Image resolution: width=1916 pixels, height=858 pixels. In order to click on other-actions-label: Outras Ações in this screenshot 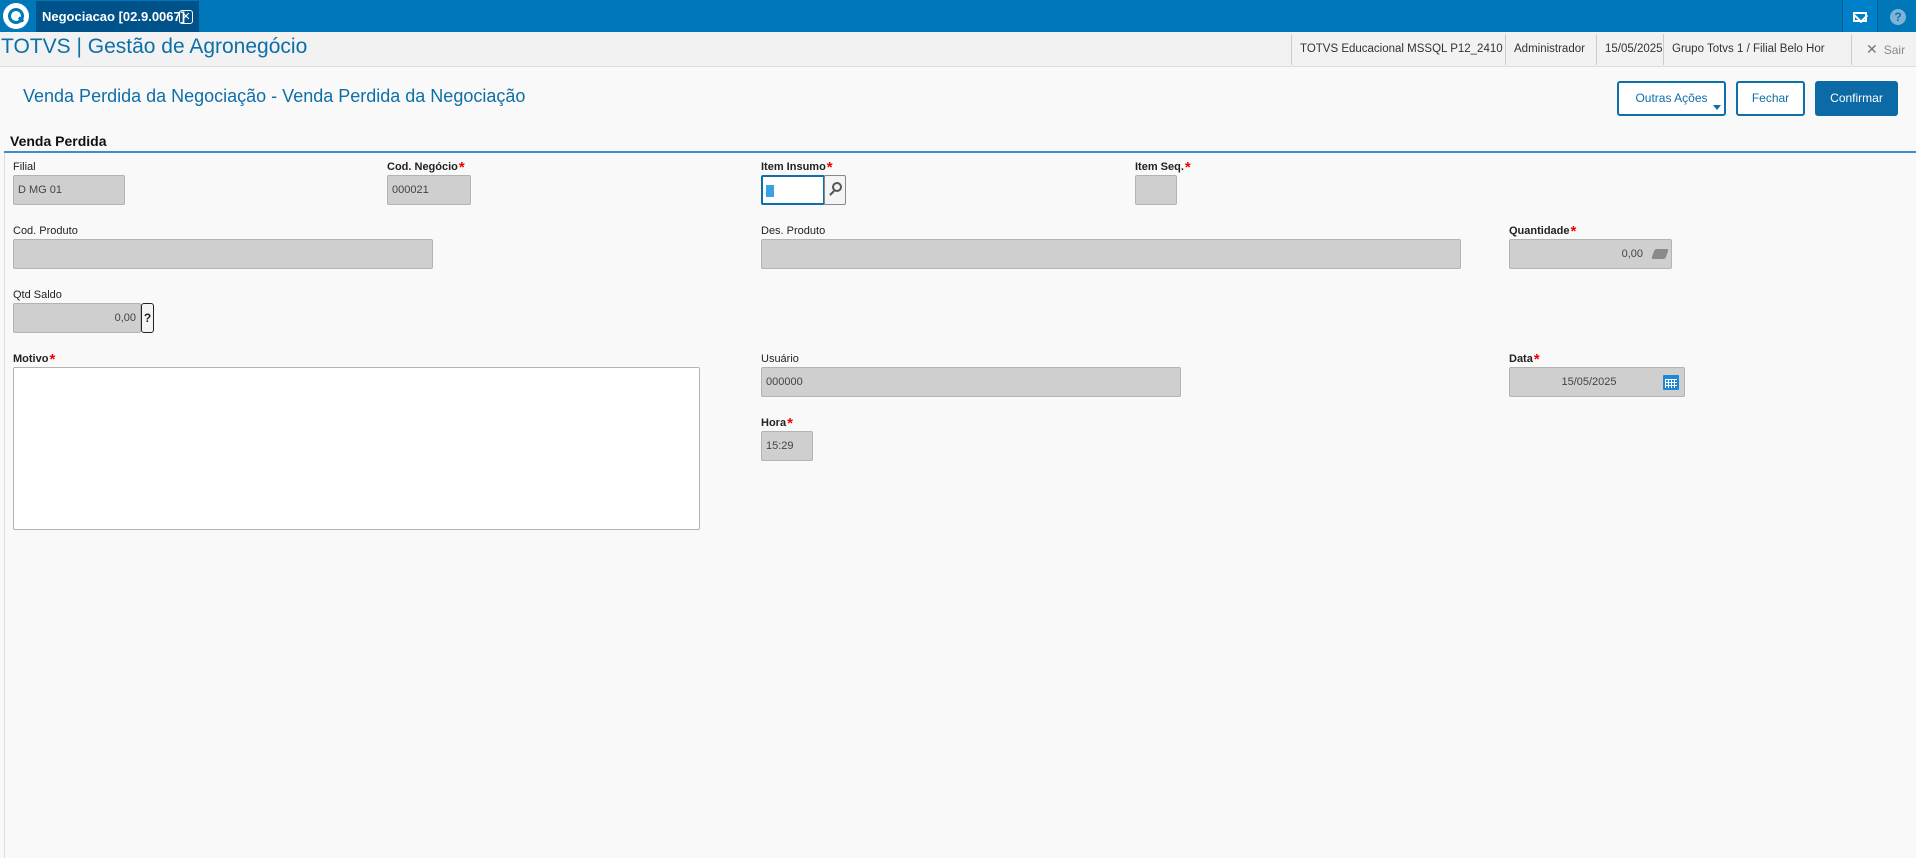, I will do `click(1671, 98)`.